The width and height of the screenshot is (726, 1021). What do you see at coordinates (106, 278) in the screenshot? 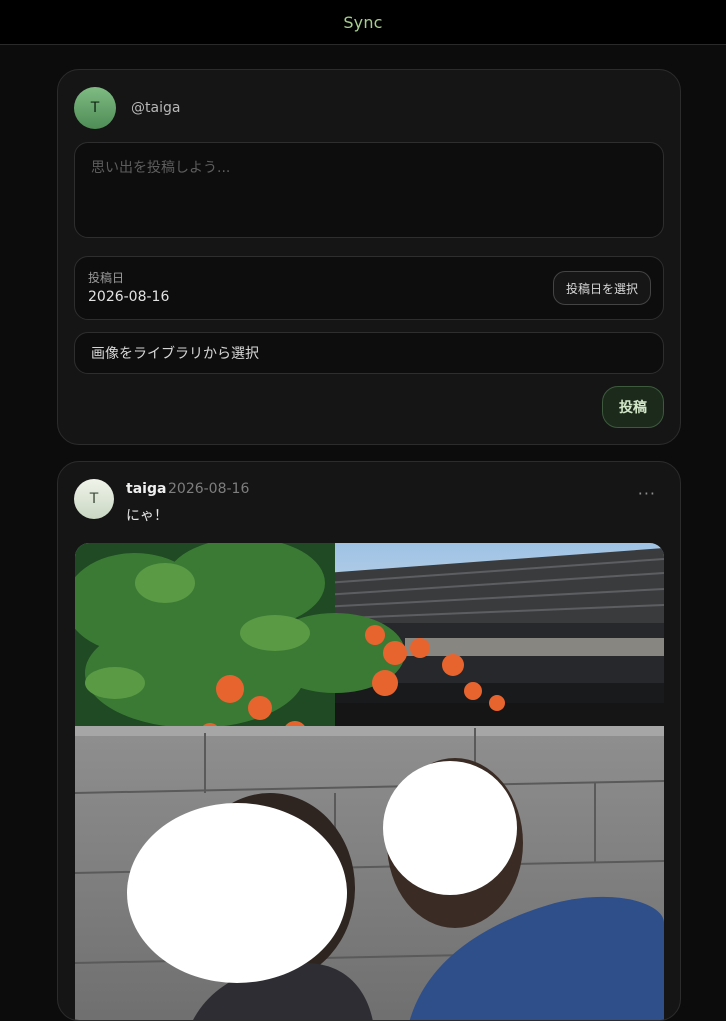
I see `post-date-label: 投稿日` at bounding box center [106, 278].